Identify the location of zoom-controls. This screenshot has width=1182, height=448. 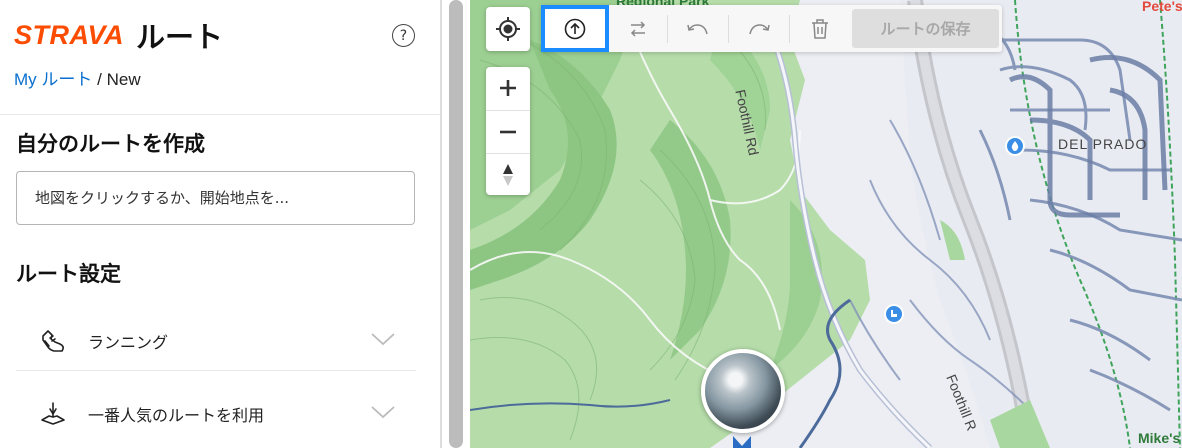
(508, 131).